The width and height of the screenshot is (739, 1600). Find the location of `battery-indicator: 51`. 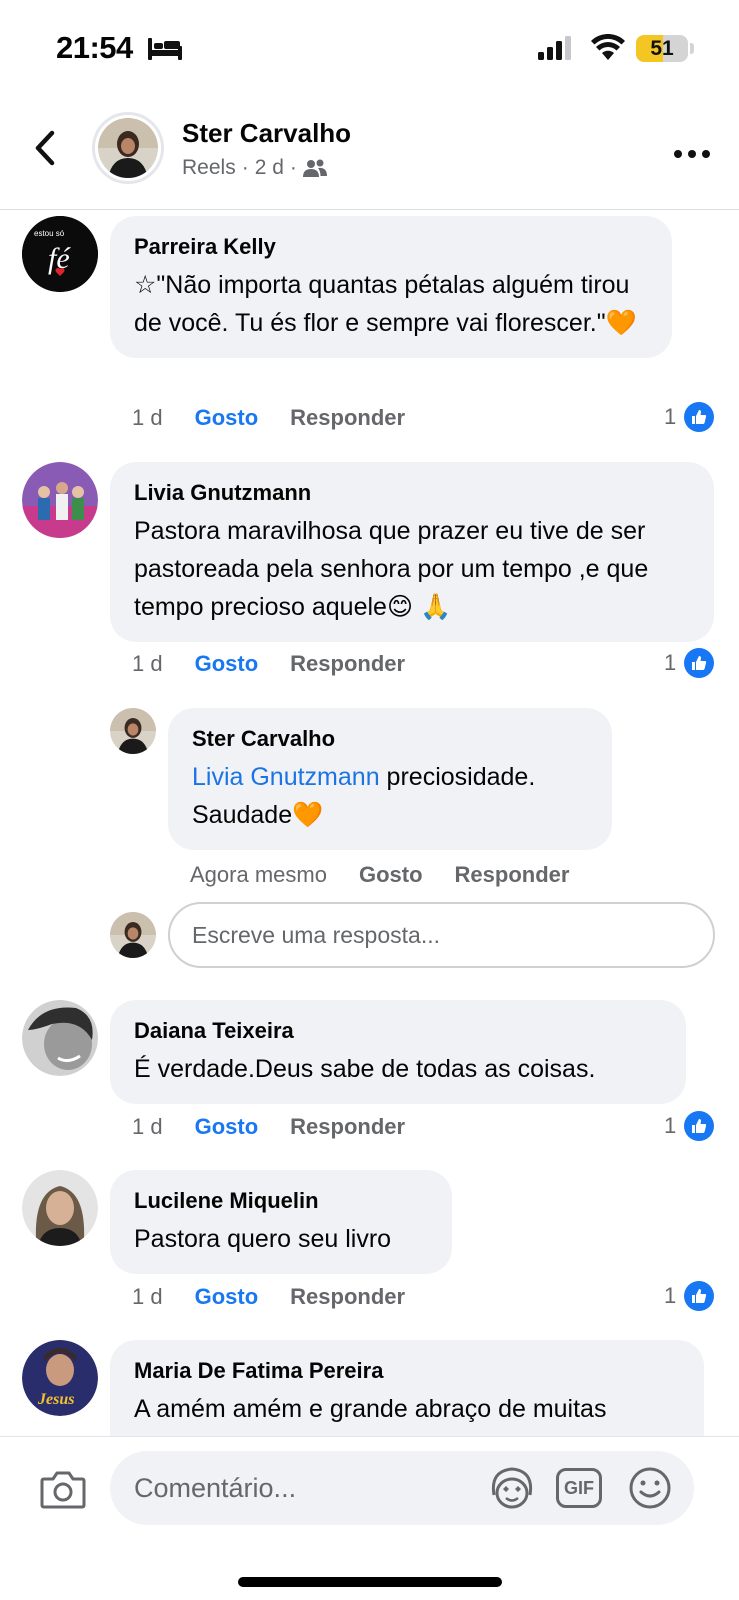

battery-indicator: 51 is located at coordinates (662, 48).